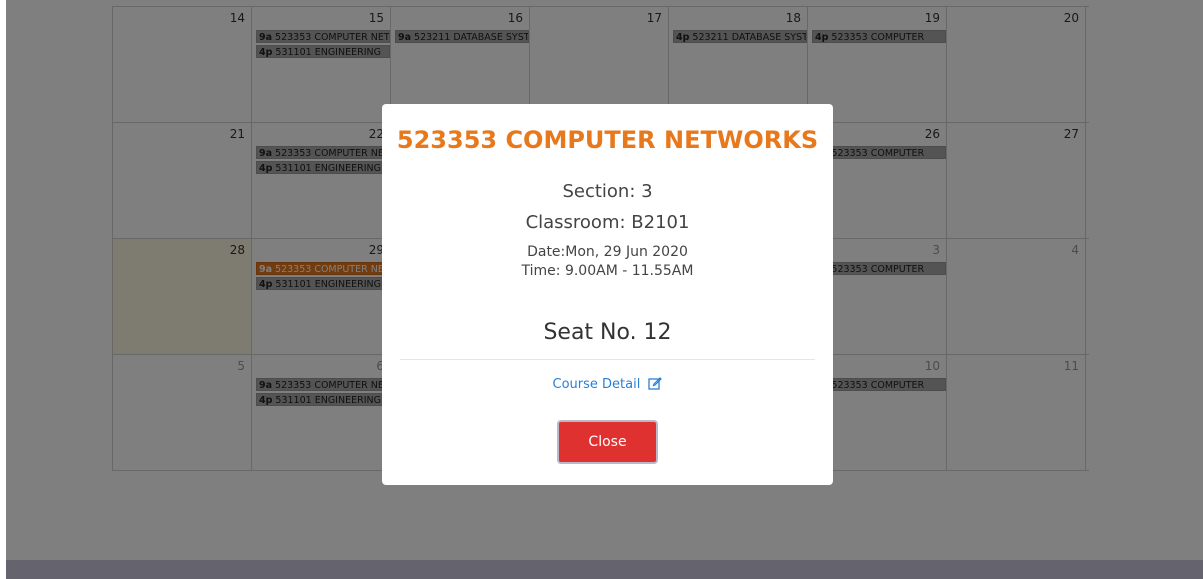  I want to click on course-detail-link: Course Detail, so click(607, 384).